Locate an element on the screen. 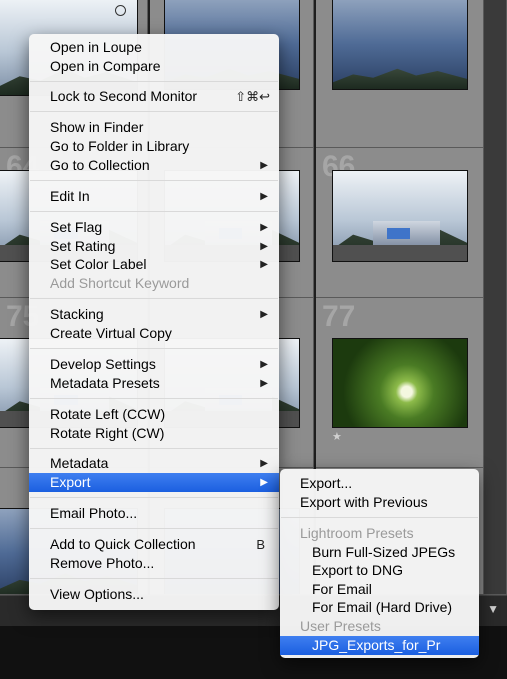  menu-item-label: Edit In is located at coordinates (70, 196).